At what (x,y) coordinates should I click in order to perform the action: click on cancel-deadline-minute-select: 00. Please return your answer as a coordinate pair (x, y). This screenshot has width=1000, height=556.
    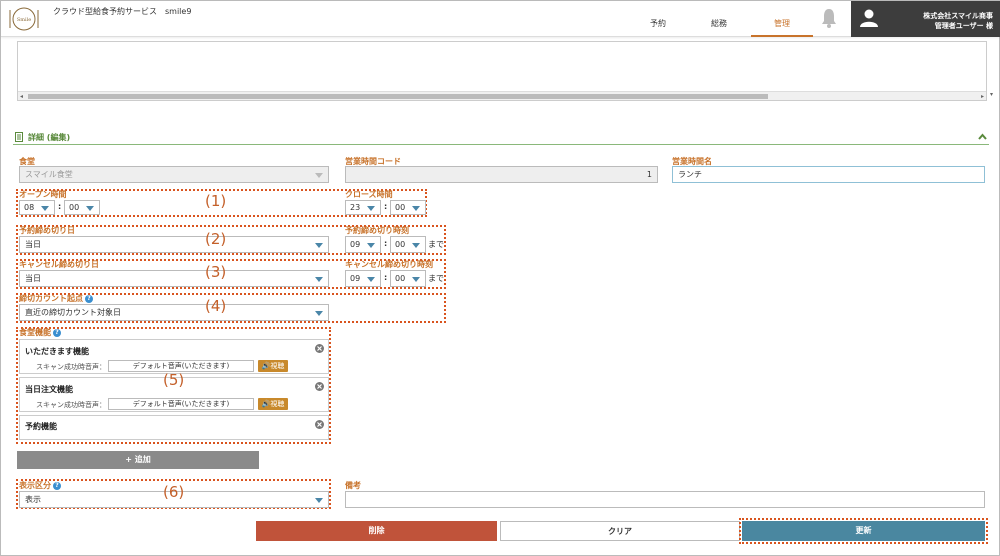
    Looking at the image, I should click on (408, 278).